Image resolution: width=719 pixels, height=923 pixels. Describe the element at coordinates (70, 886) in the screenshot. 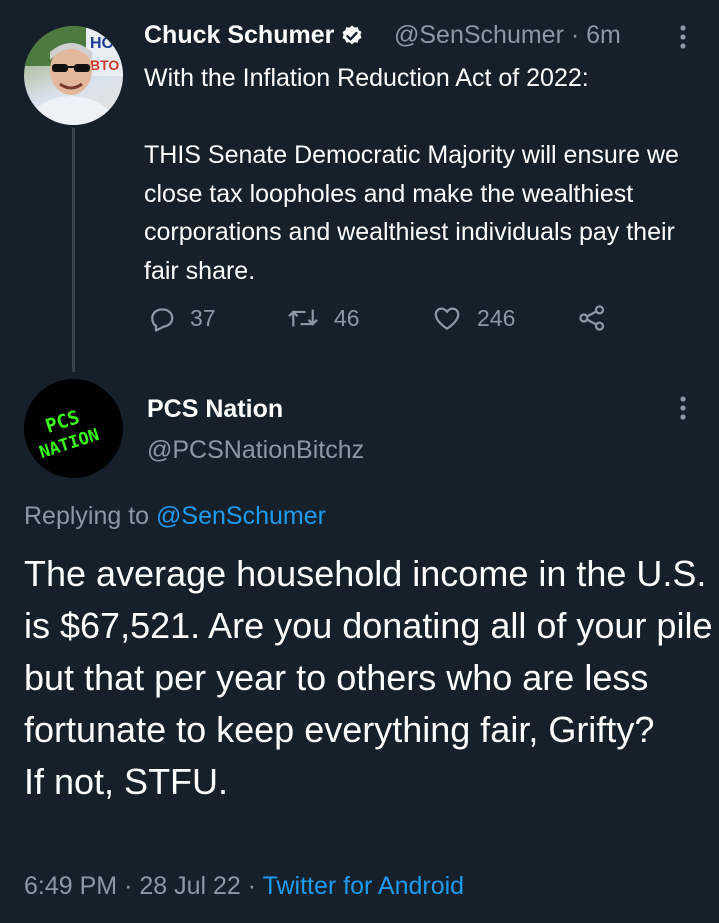

I see `reply-time: 6:49 PM` at that location.